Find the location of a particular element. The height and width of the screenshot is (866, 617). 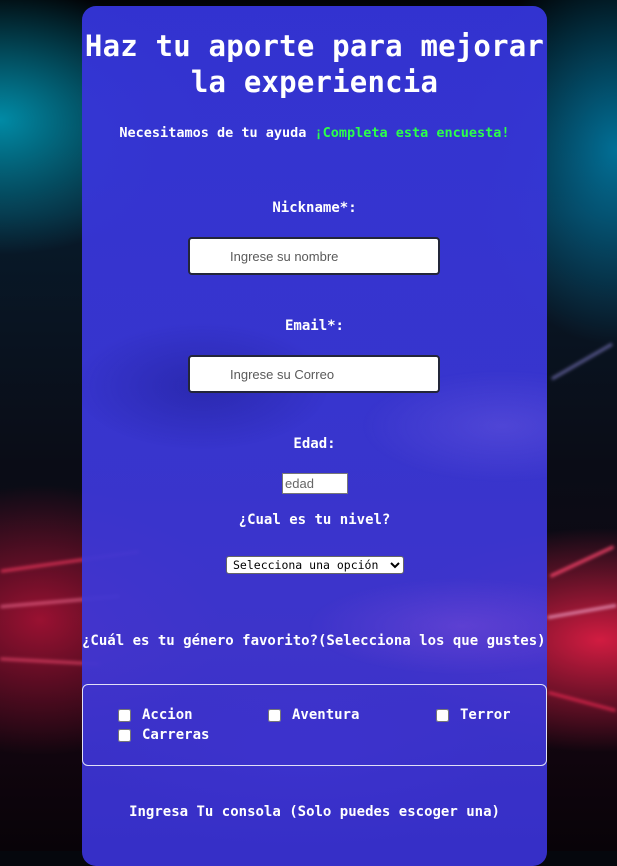

email-input is located at coordinates (314, 374).